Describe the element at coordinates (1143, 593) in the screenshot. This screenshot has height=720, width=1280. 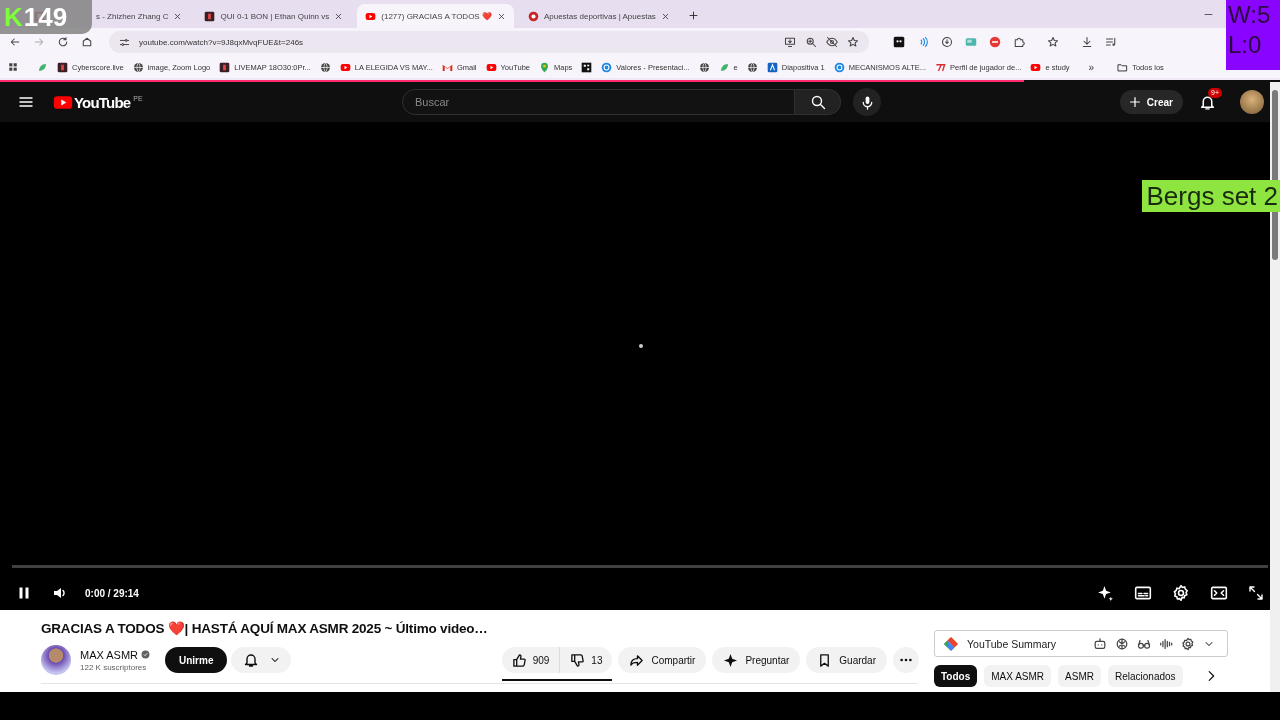
I see `subtitles-icon` at that location.